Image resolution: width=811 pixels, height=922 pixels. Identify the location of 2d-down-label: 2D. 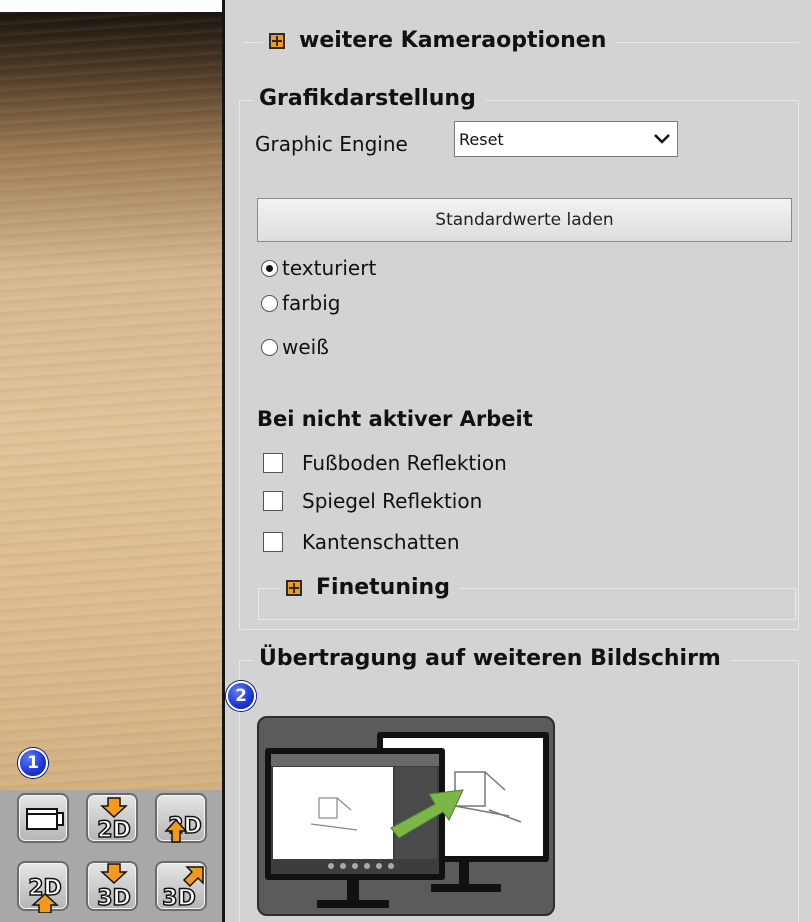
(114, 830).